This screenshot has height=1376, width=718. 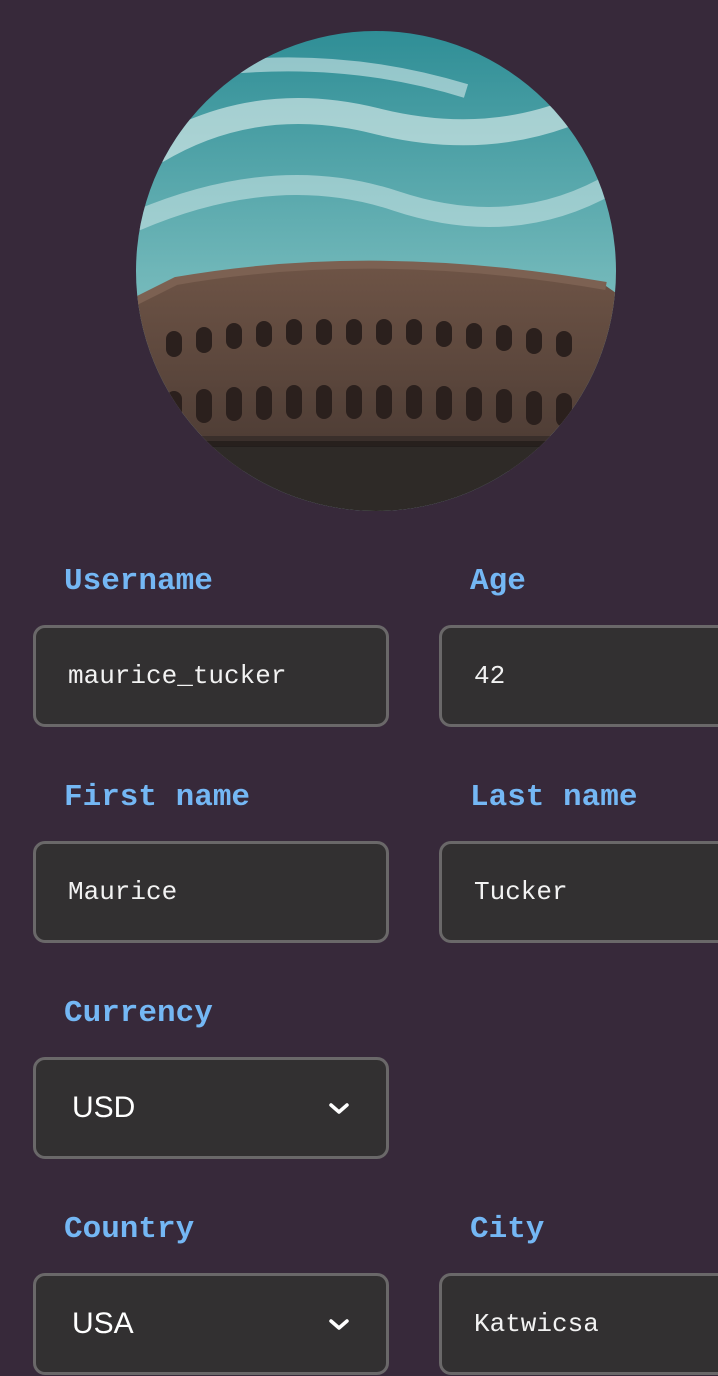 What do you see at coordinates (211, 1108) in the screenshot?
I see `currency-select: USD` at bounding box center [211, 1108].